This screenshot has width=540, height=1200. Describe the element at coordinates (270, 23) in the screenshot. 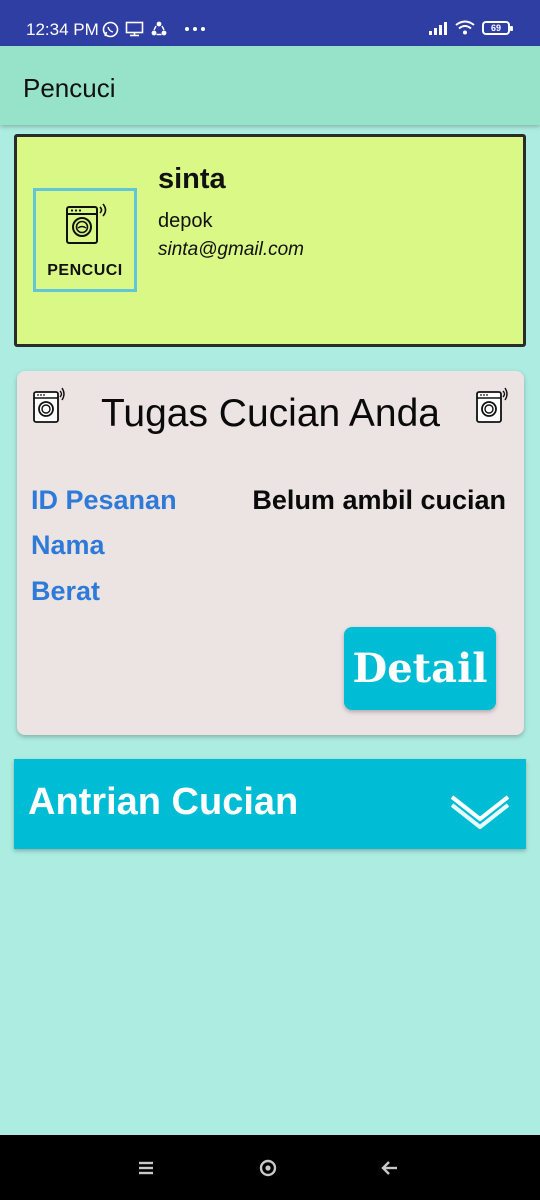

I see `status-bar: 12:34 PM 69` at that location.